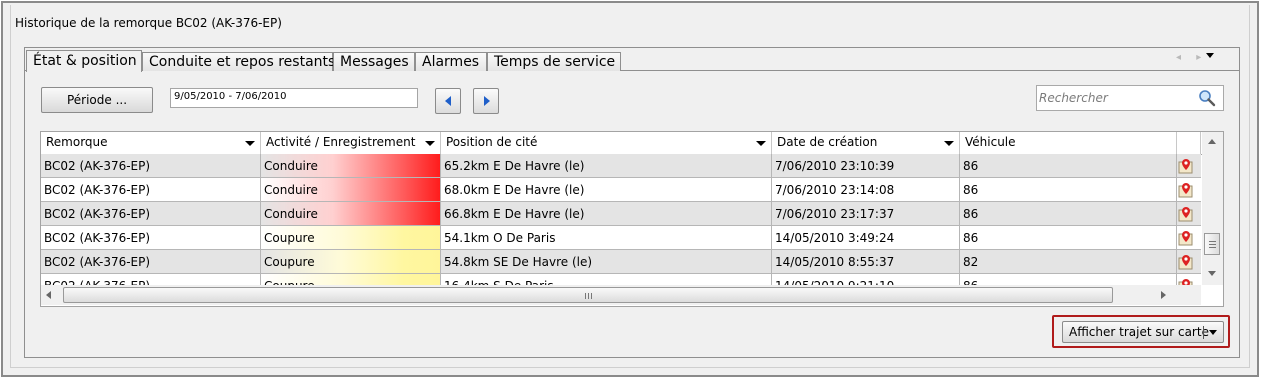  I want to click on column-header-label: Date de création, so click(827, 142).